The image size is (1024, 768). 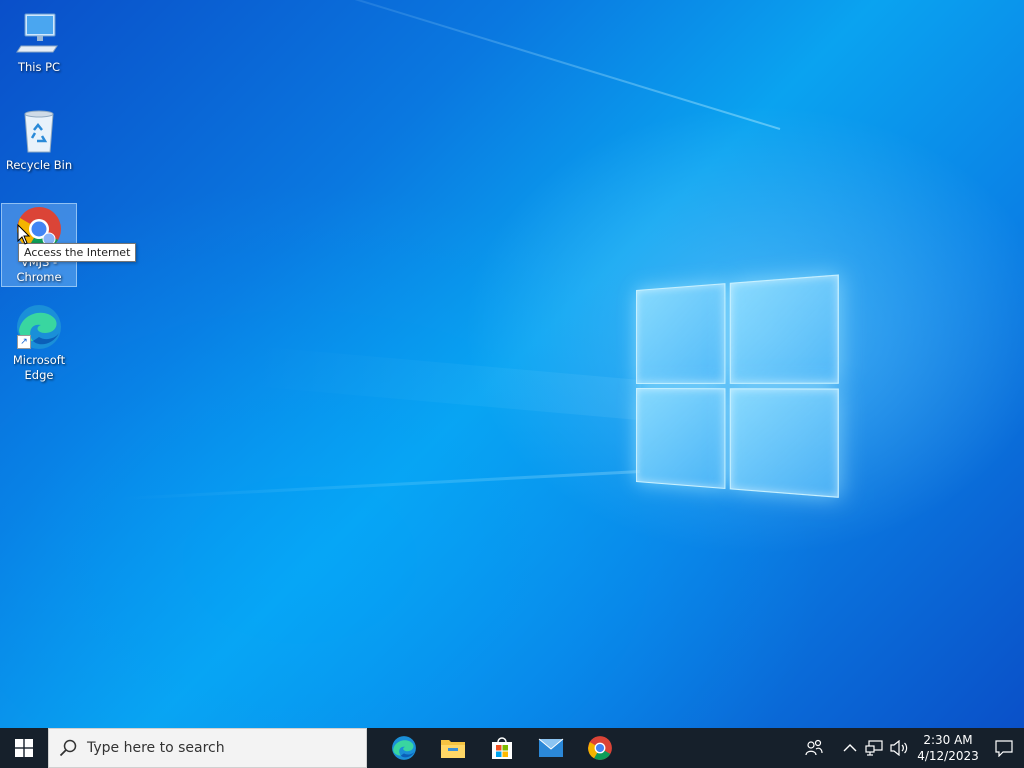 I want to click on tooltip: Access the Internet, so click(x=77, y=252).